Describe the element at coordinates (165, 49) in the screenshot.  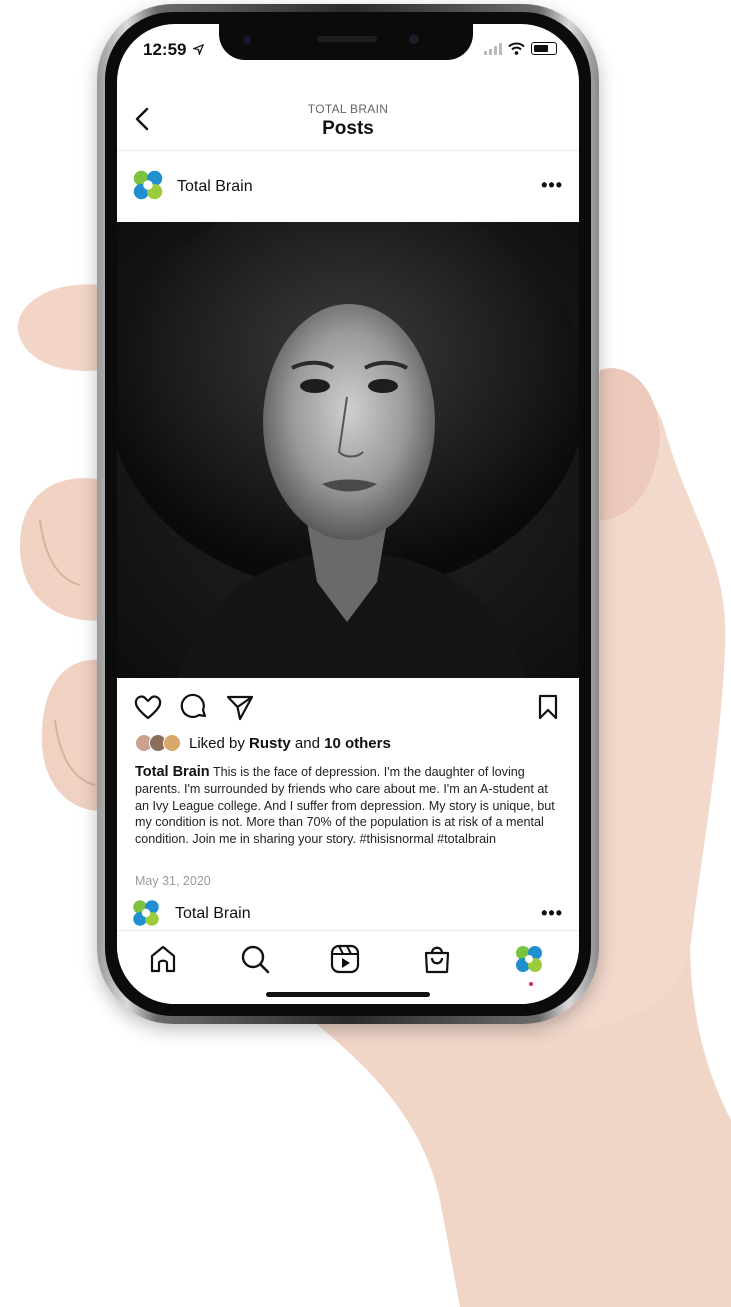
I see `status-time-text: 12:59` at that location.